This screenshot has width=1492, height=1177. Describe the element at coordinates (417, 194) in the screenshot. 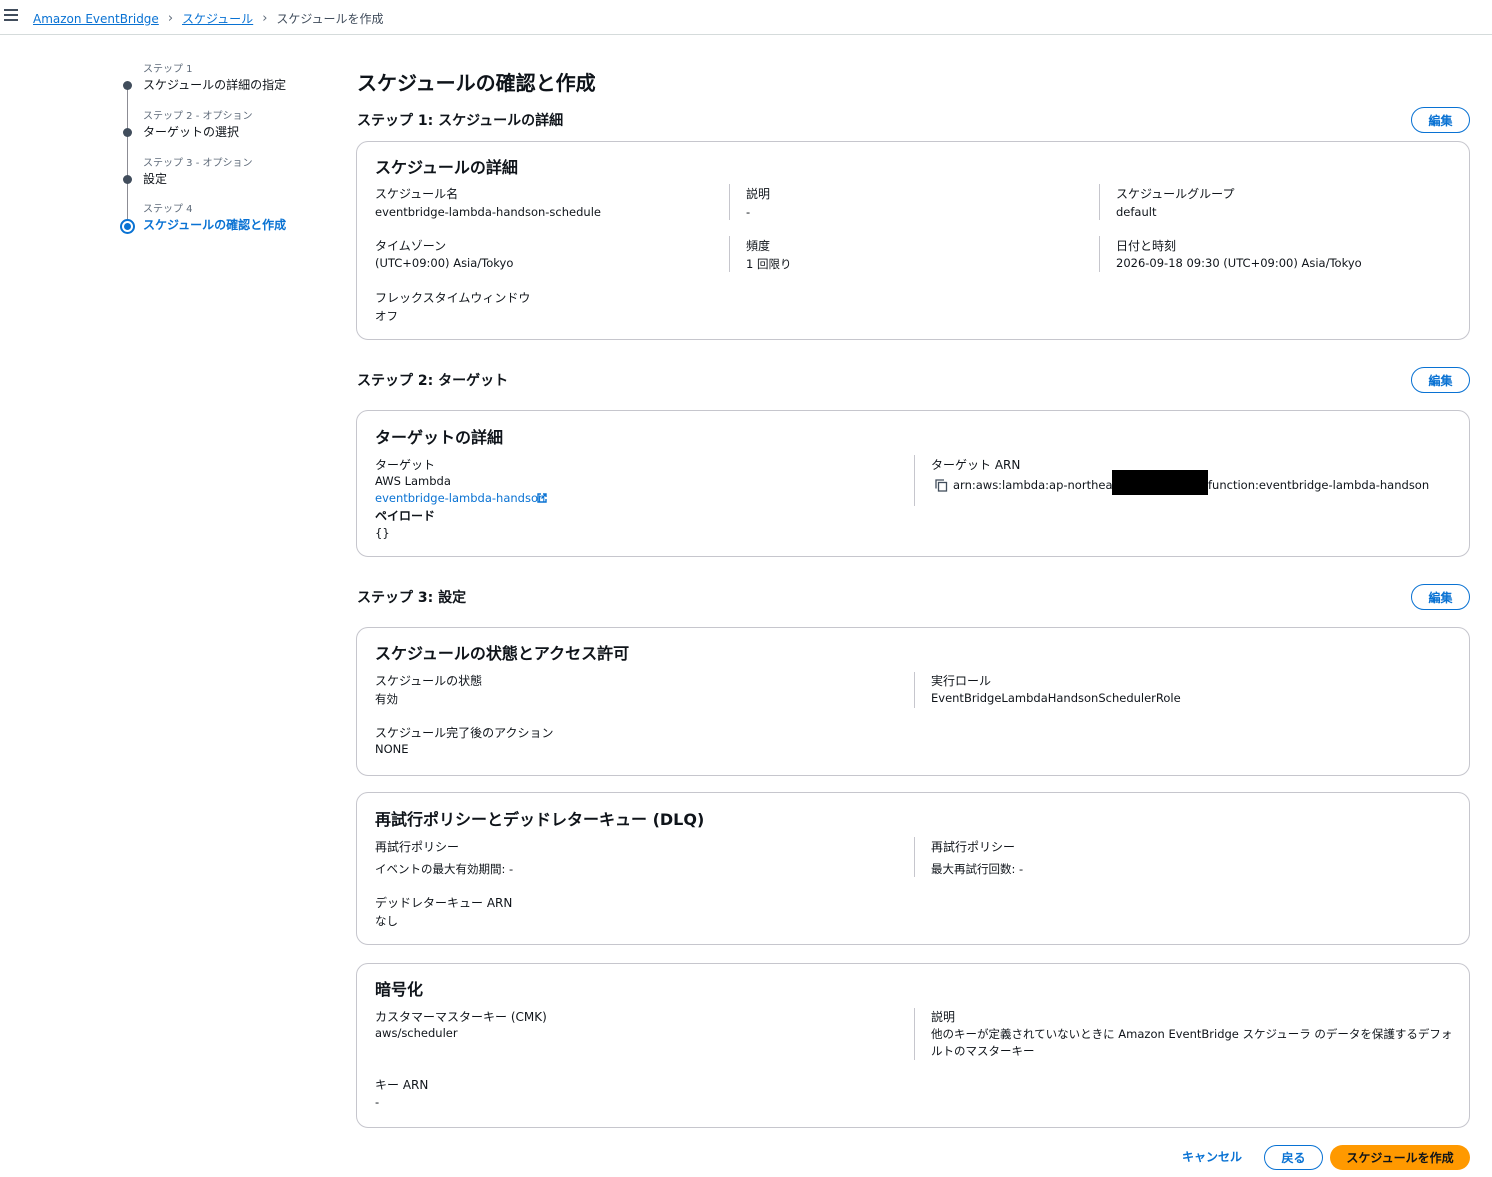

I see `schedule-name-label: スケジュール名` at that location.